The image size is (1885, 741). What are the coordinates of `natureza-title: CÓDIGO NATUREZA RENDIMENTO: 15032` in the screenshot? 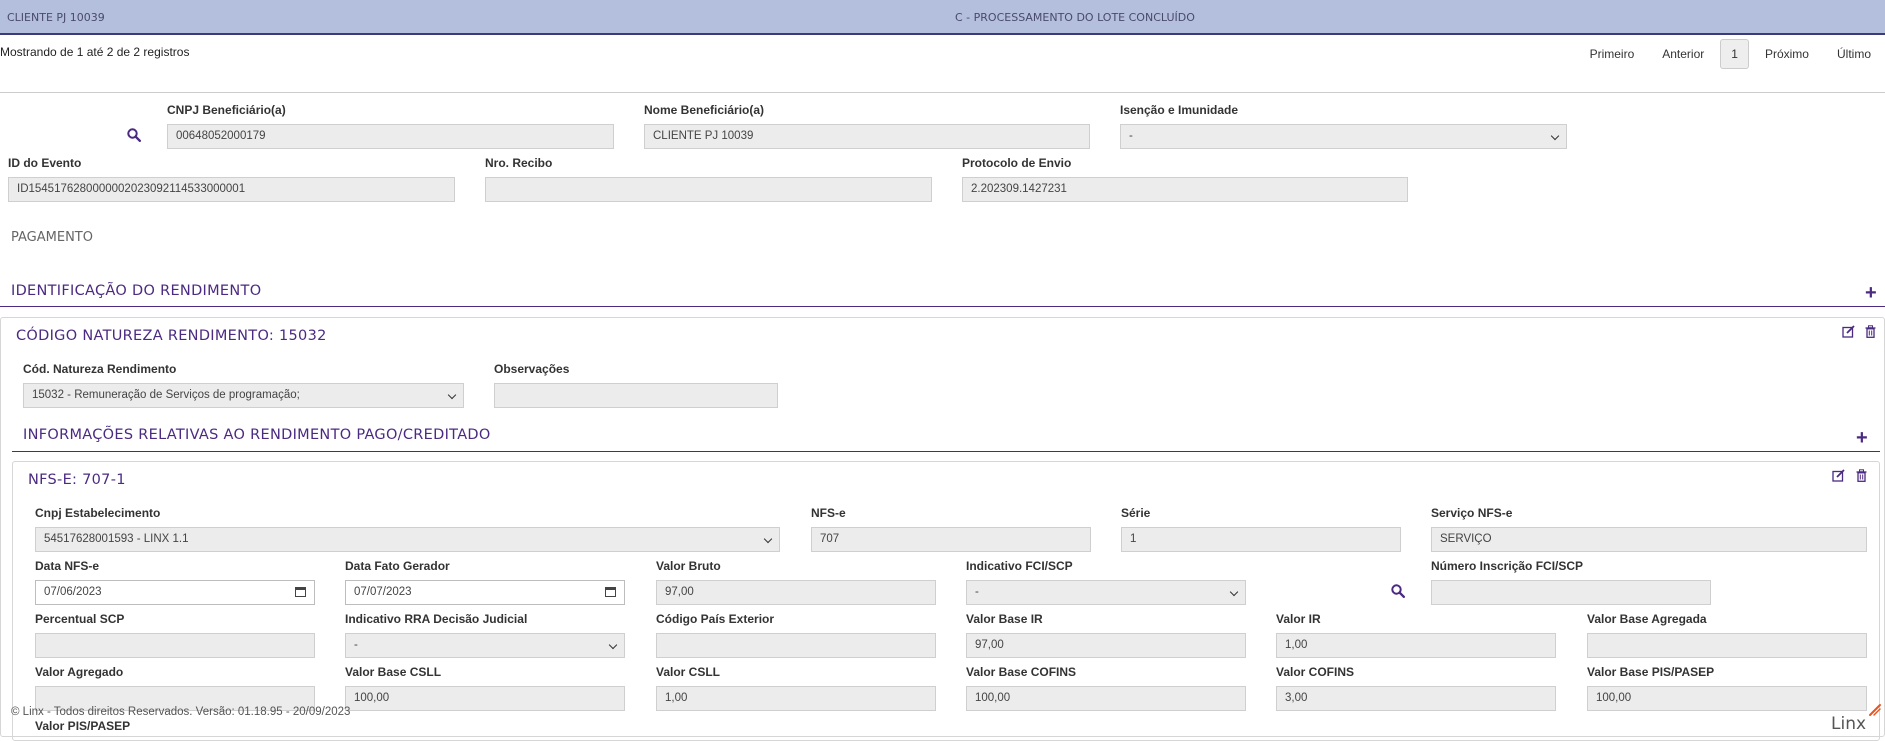 It's located at (171, 336).